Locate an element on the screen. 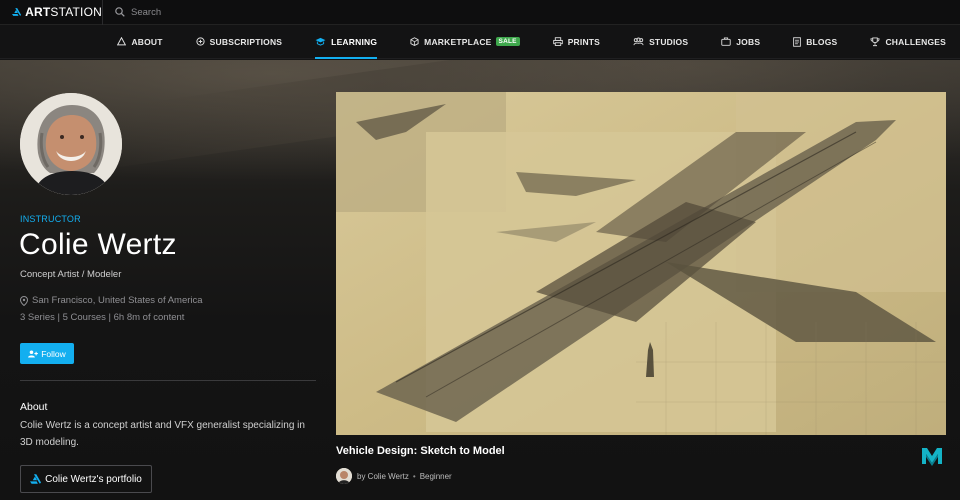  jobs-icon is located at coordinates (726, 41).